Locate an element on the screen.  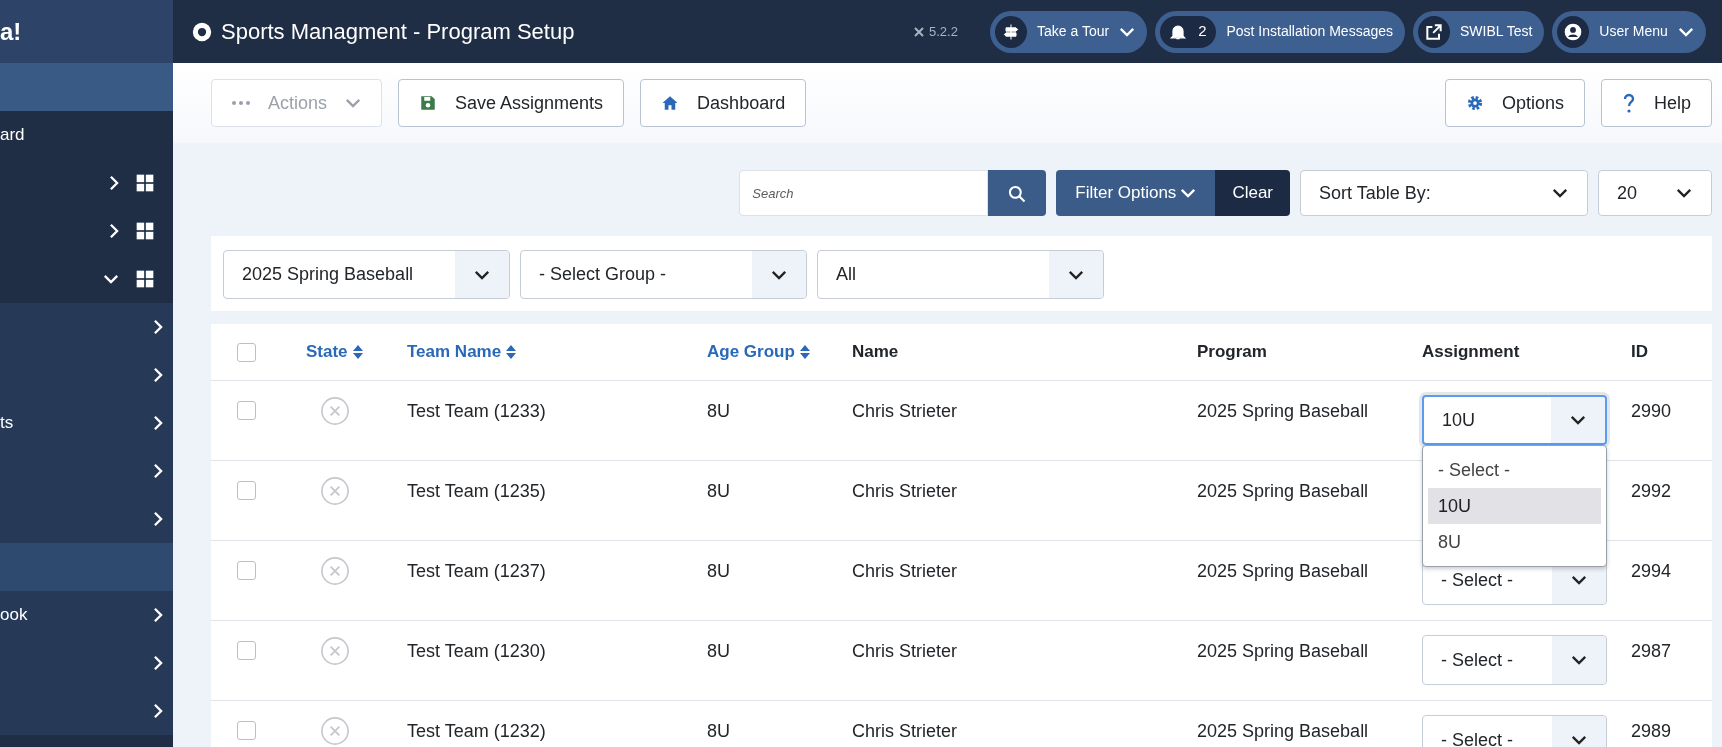
table-cell: Test Team (1237) is located at coordinates (476, 571).